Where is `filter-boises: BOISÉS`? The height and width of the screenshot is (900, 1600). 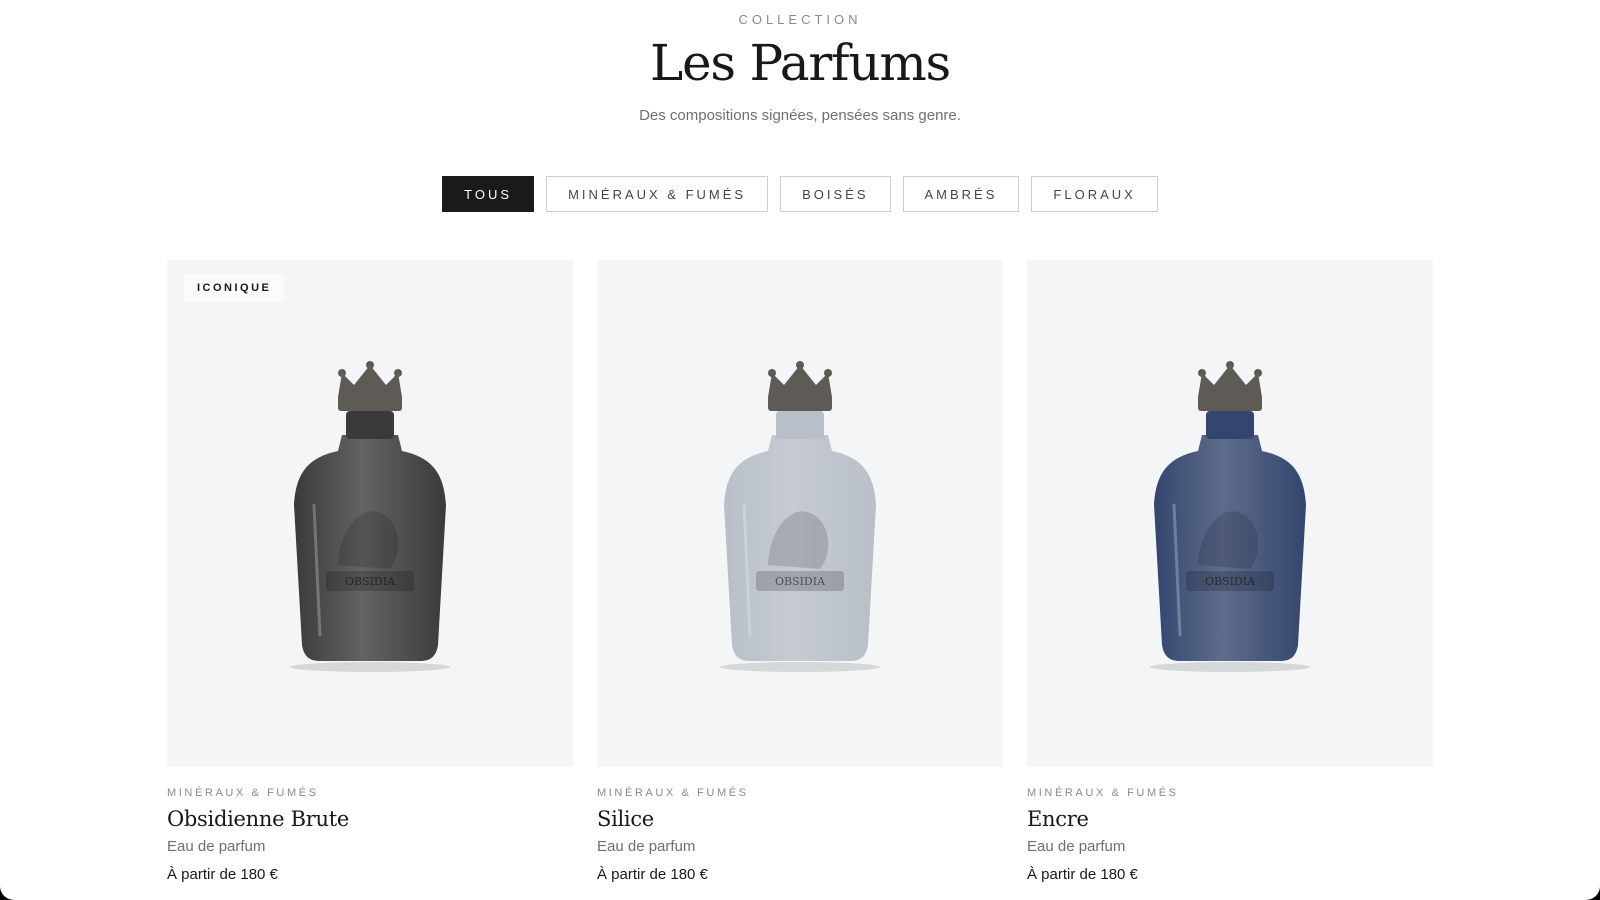 filter-boises: BOISÉS is located at coordinates (835, 194).